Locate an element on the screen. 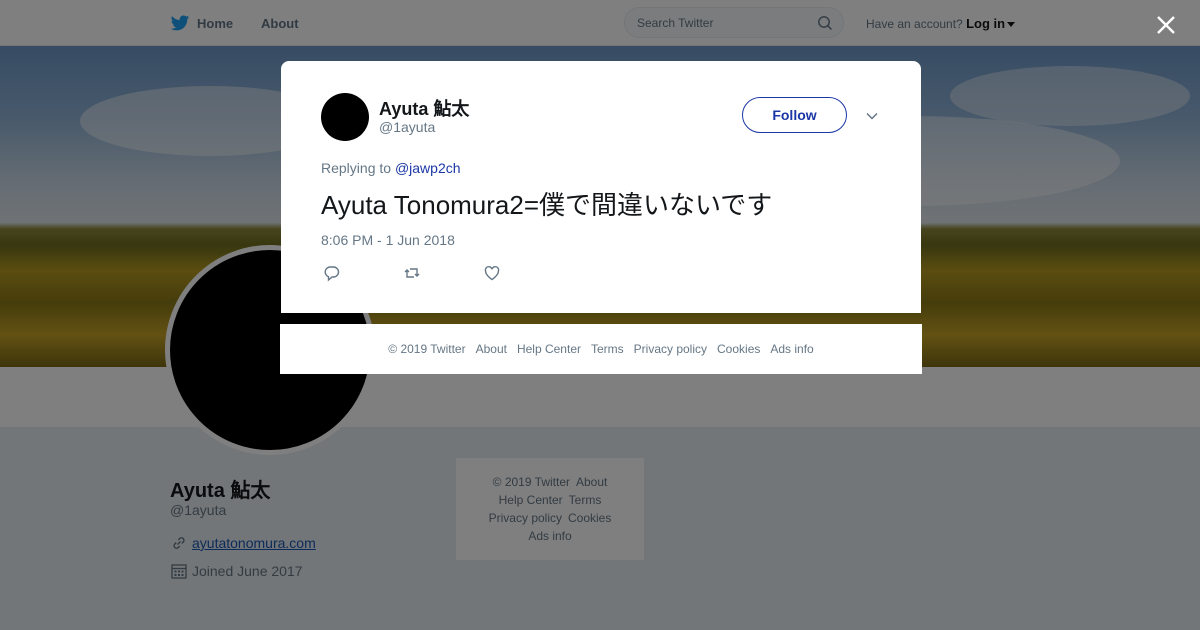 This screenshot has height=630, width=1200. replying-to-link: @jawp2ch is located at coordinates (428, 168).